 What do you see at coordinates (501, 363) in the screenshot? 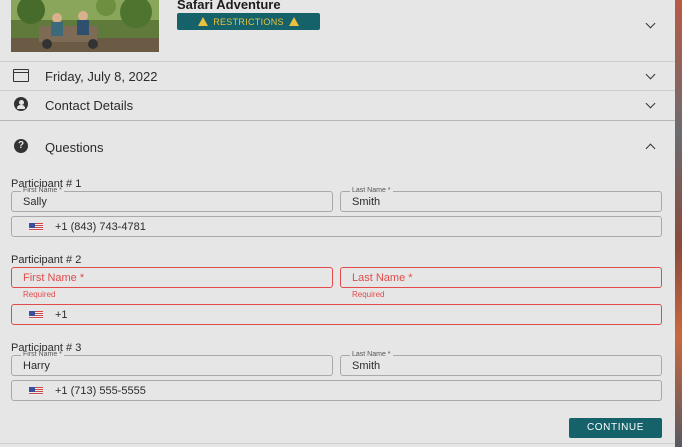
I see `participant-3-last-name-field: Last Name * Smith` at bounding box center [501, 363].